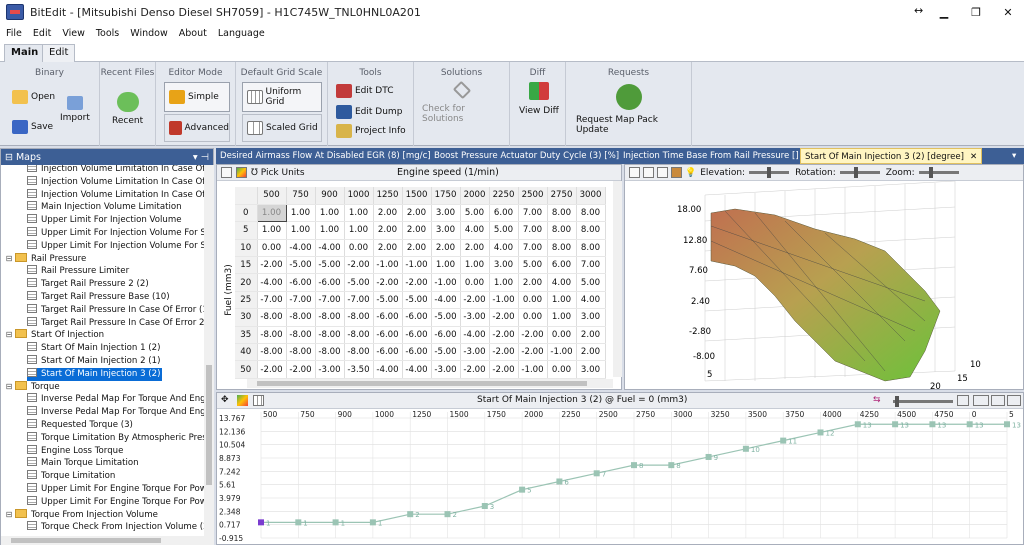 This screenshot has width=1024, height=545. Describe the element at coordinates (242, 400) in the screenshot. I see `heatmap-icon` at that location.